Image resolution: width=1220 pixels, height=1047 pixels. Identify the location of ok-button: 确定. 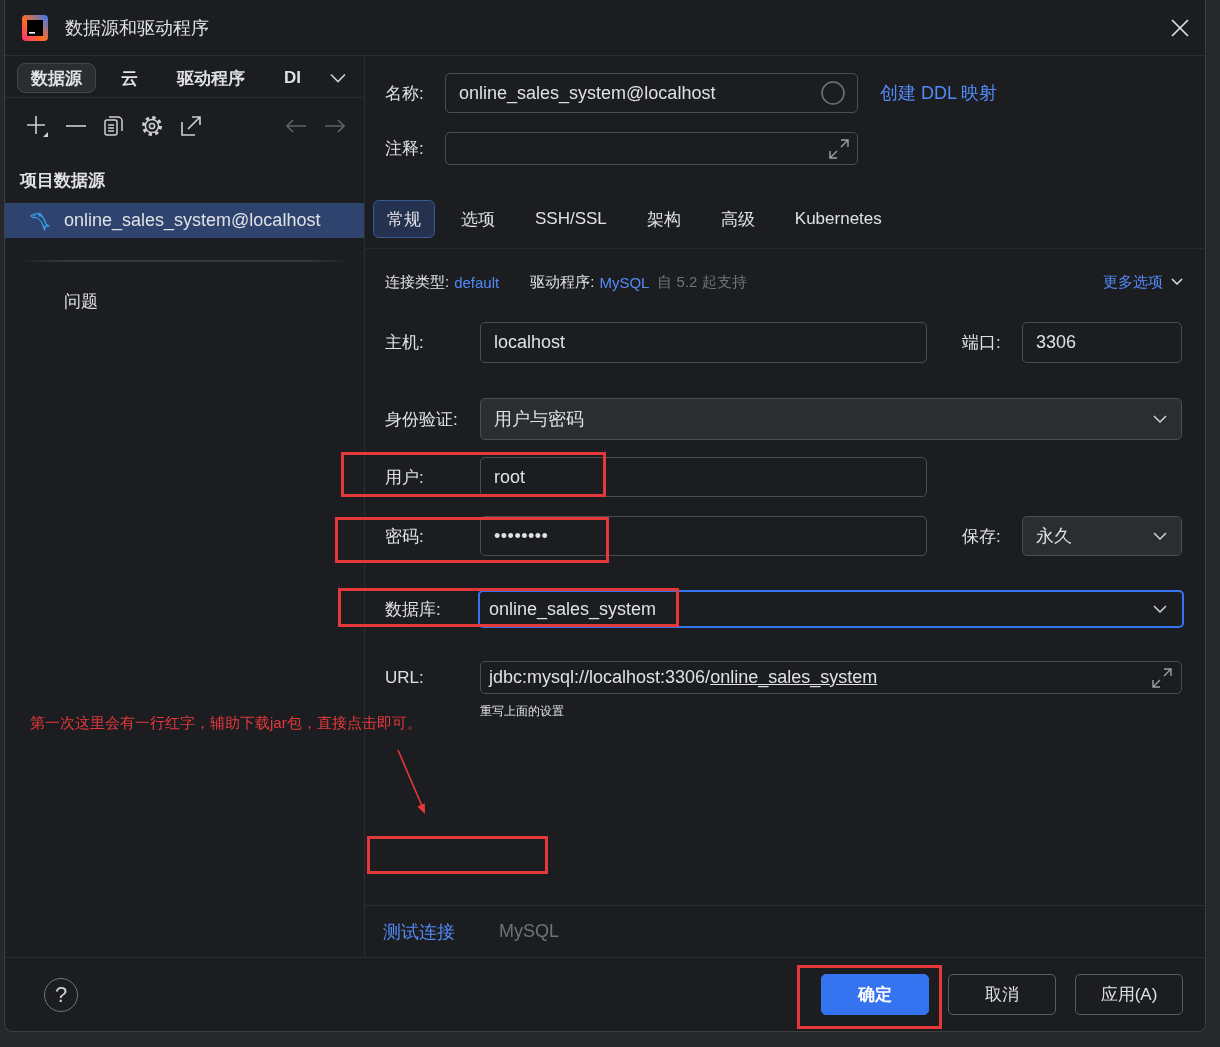
(875, 994).